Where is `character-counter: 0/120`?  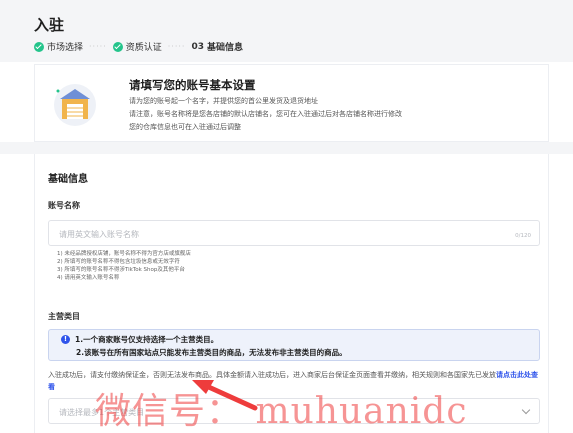
character-counter: 0/120 is located at coordinates (523, 236).